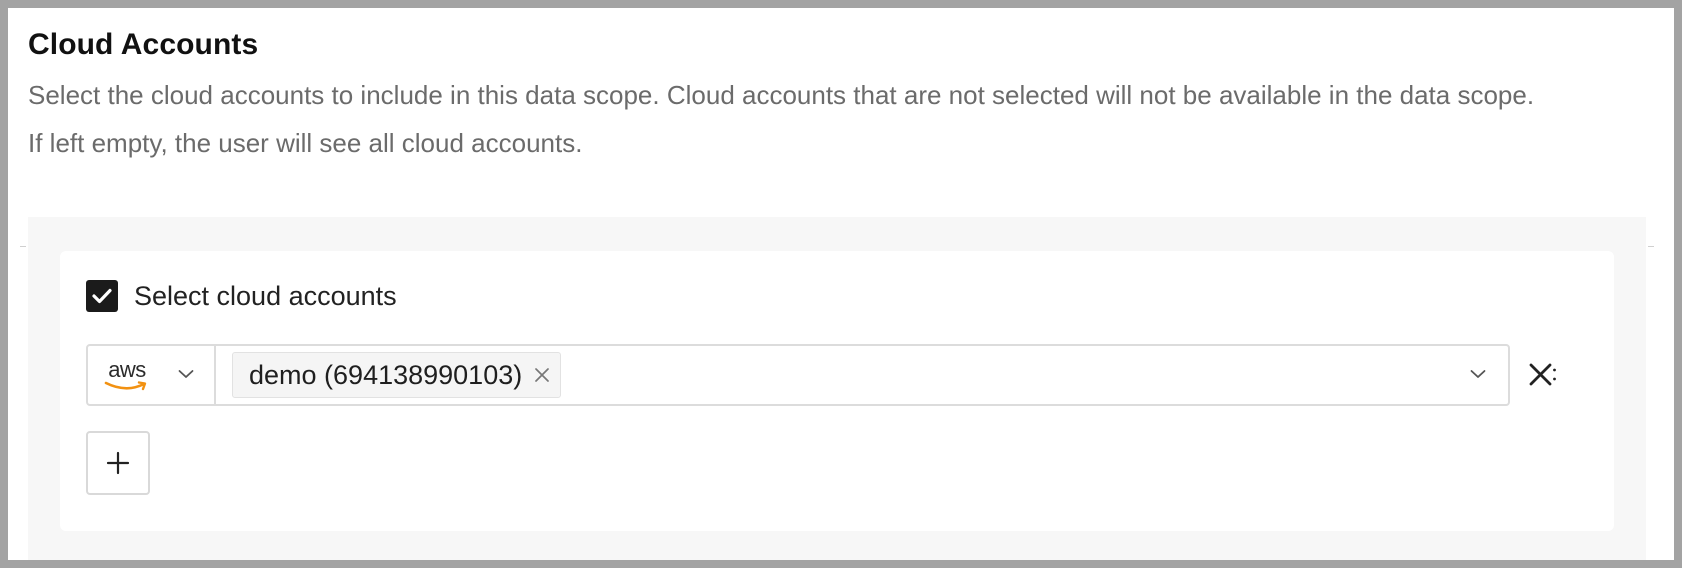 This screenshot has width=1682, height=568. I want to click on tag-remove-button, so click(542, 375).